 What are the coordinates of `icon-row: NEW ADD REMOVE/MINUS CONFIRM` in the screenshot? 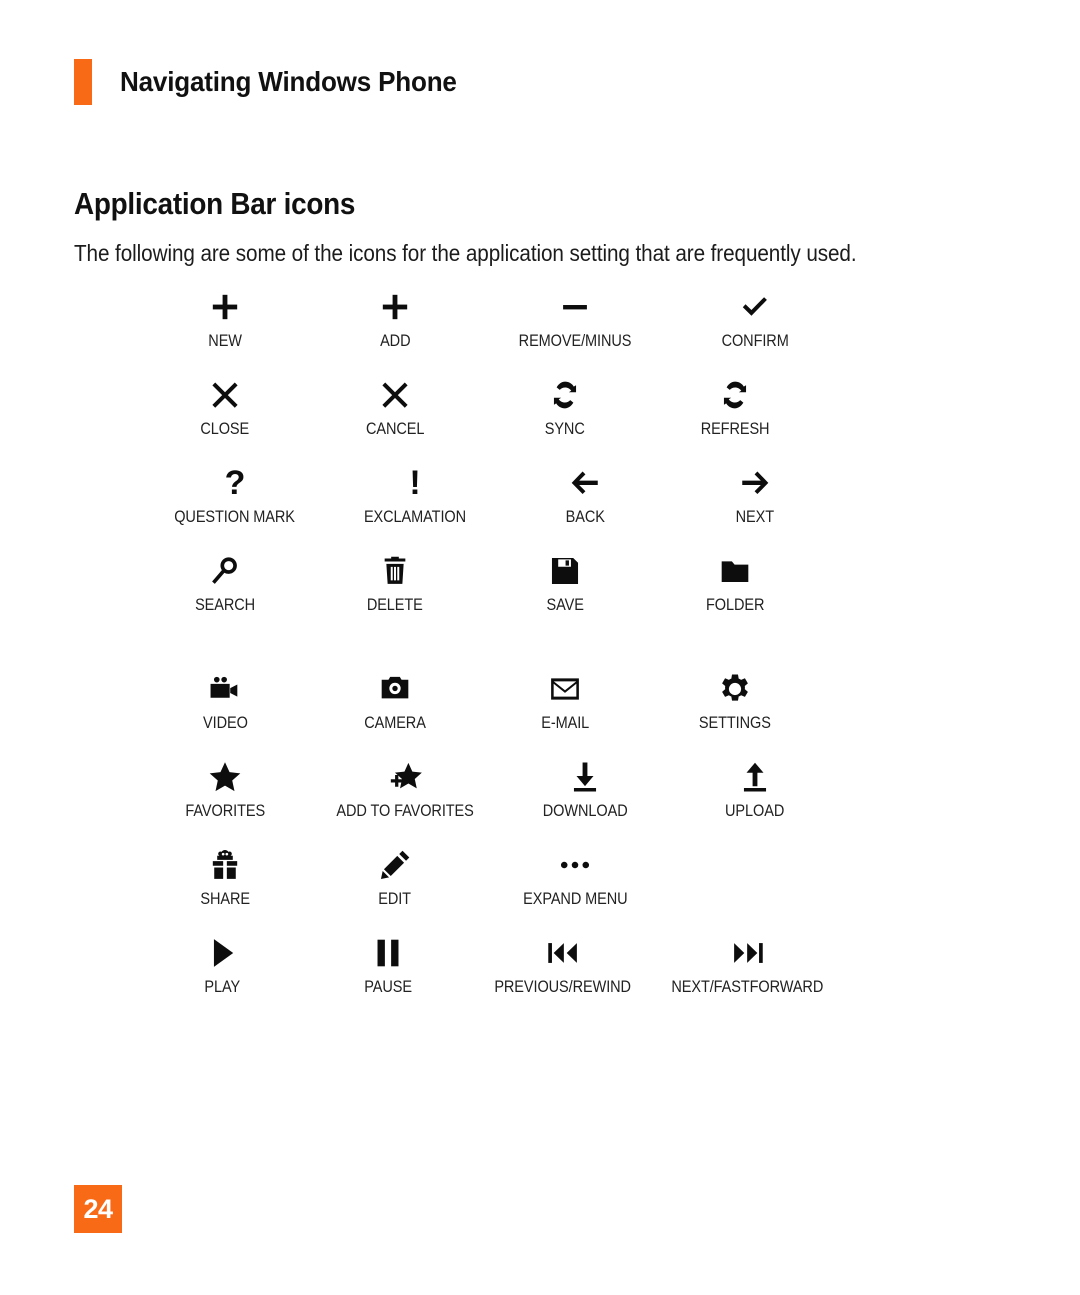 It's located at (490, 330).